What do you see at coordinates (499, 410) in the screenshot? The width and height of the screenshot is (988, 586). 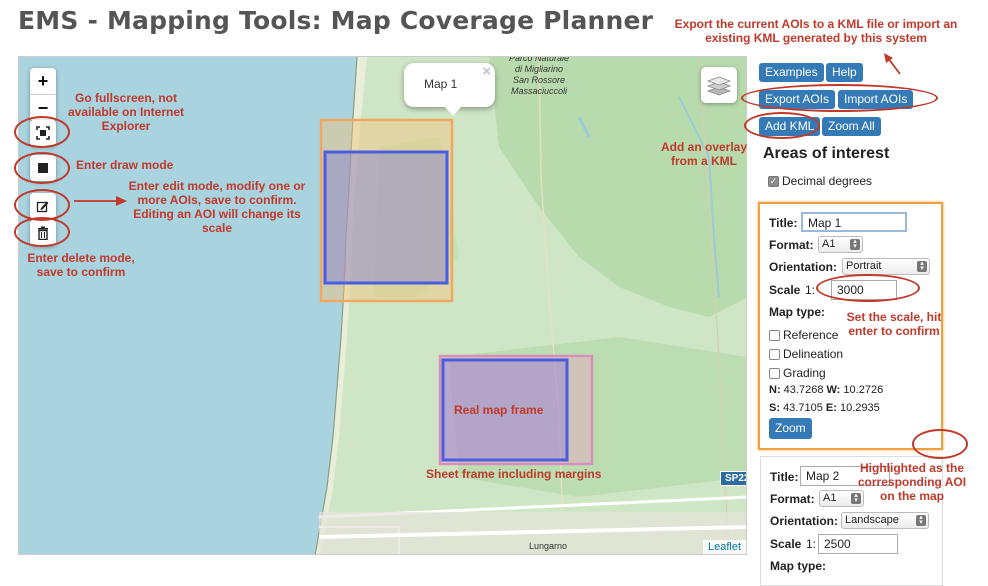 I see `annotation-real-frame: Real map frame` at bounding box center [499, 410].